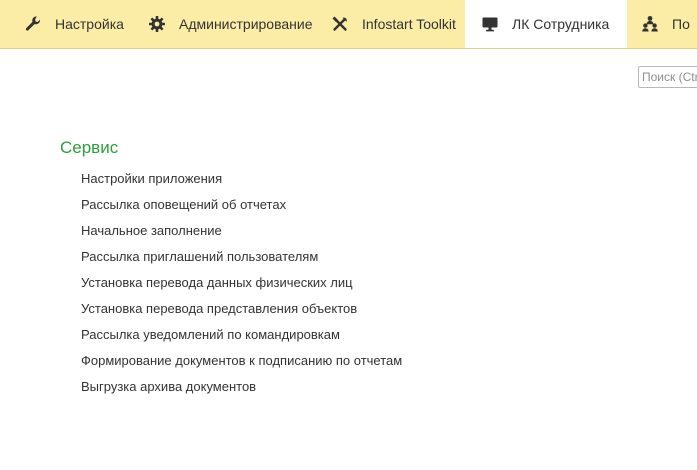 The width and height of the screenshot is (697, 470). I want to click on command-link-documents-archive-export: Выгрузка архива документов, so click(241, 390).